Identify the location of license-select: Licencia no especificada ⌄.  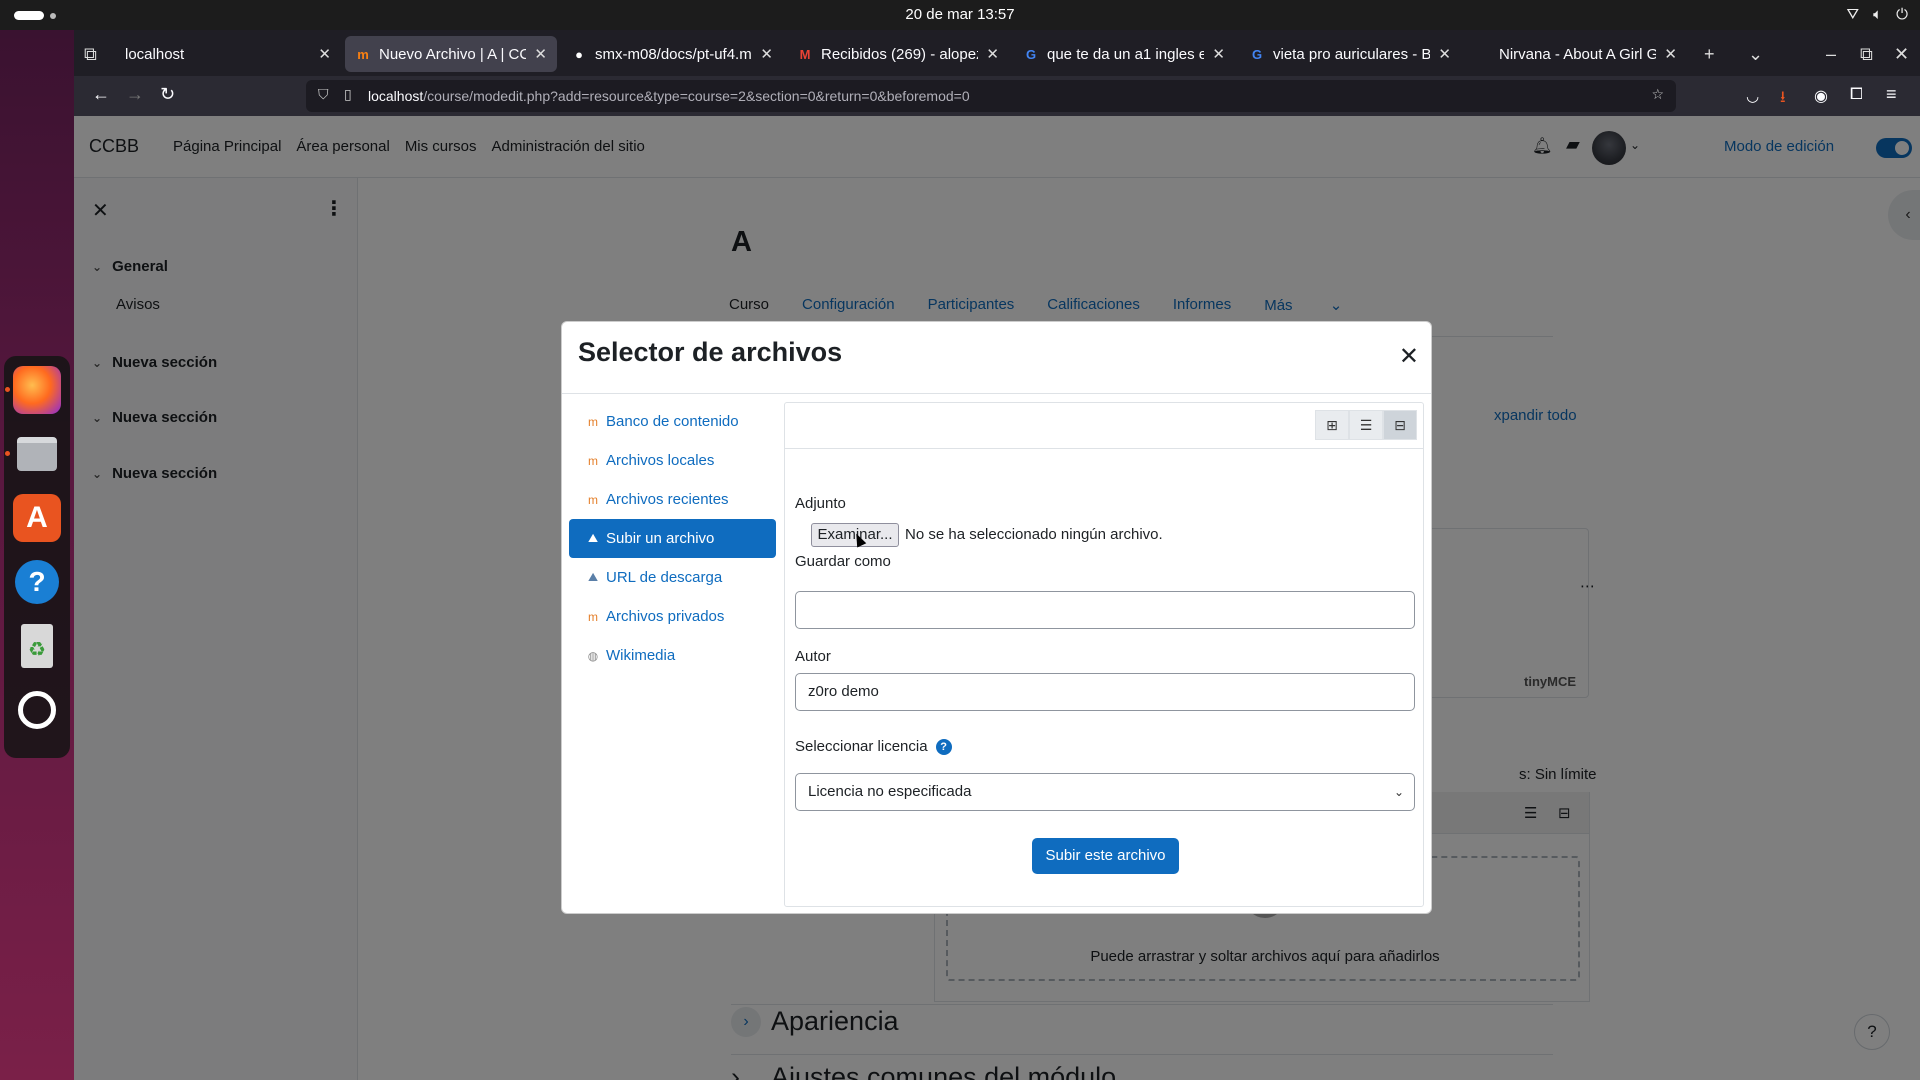
(1105, 792).